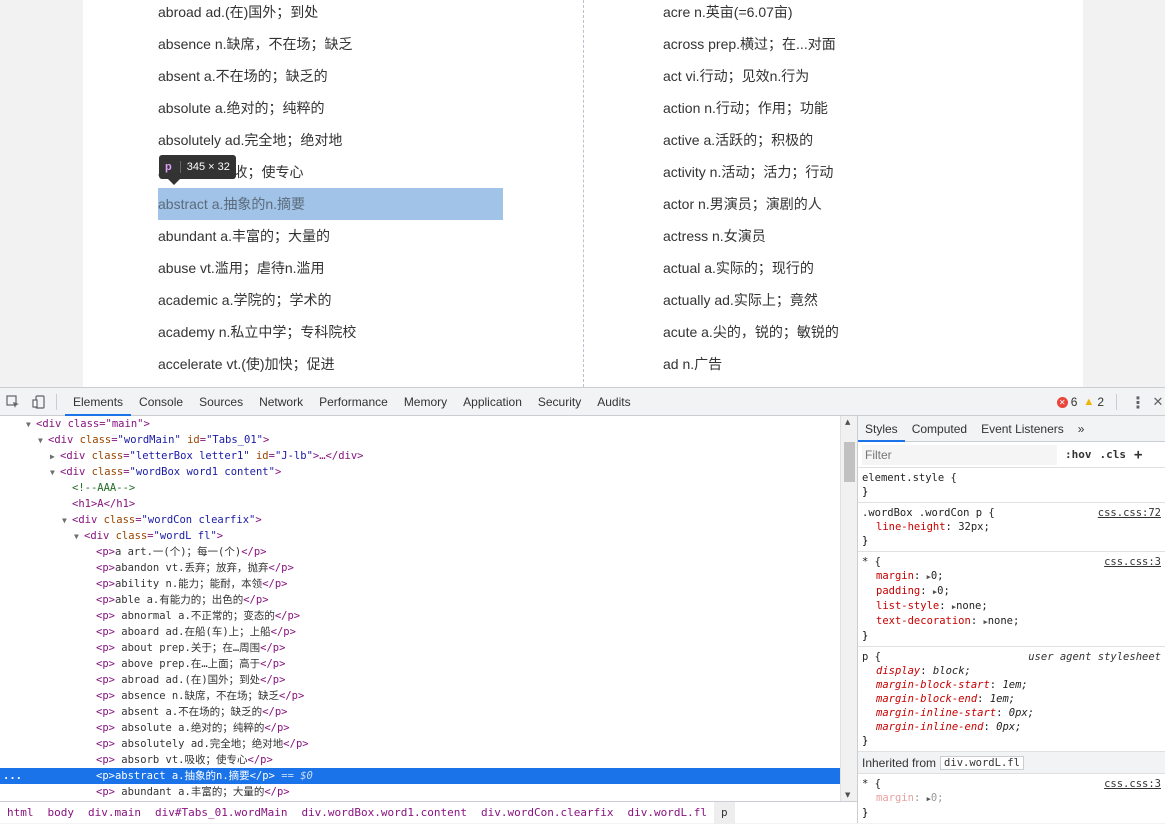 This screenshot has height=824, width=1165. I want to click on dom-node-p: <p> absolutely ad.完全地；绝对地</p>, so click(420, 744).